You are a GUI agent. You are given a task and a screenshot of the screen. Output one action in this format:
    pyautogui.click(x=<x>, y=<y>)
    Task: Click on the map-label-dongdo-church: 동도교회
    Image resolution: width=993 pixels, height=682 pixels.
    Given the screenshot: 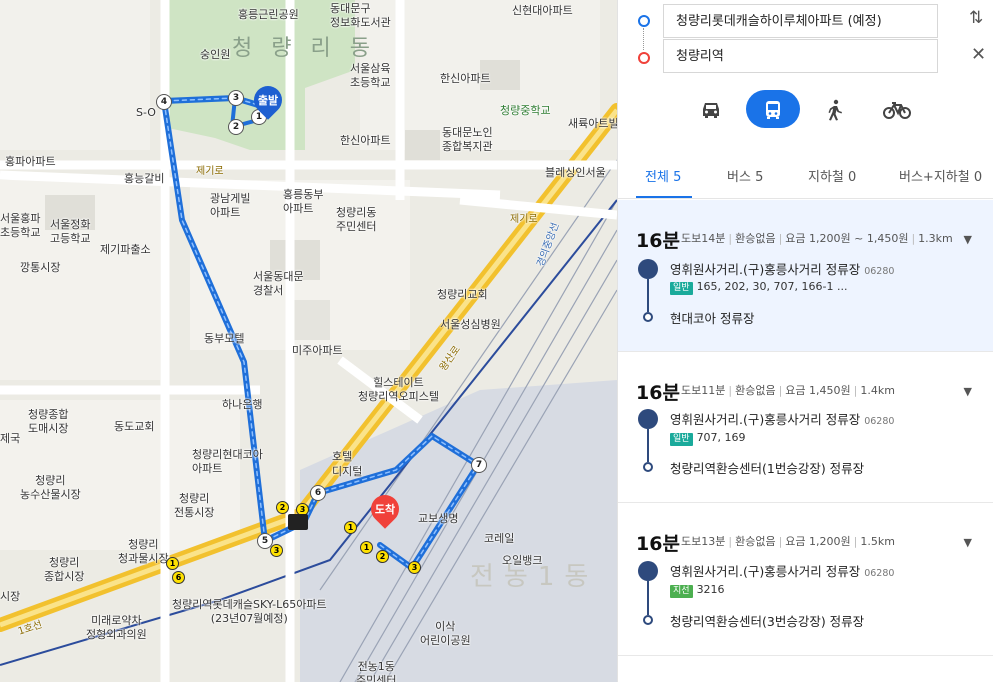 What is the action you would take?
    pyautogui.click(x=134, y=426)
    